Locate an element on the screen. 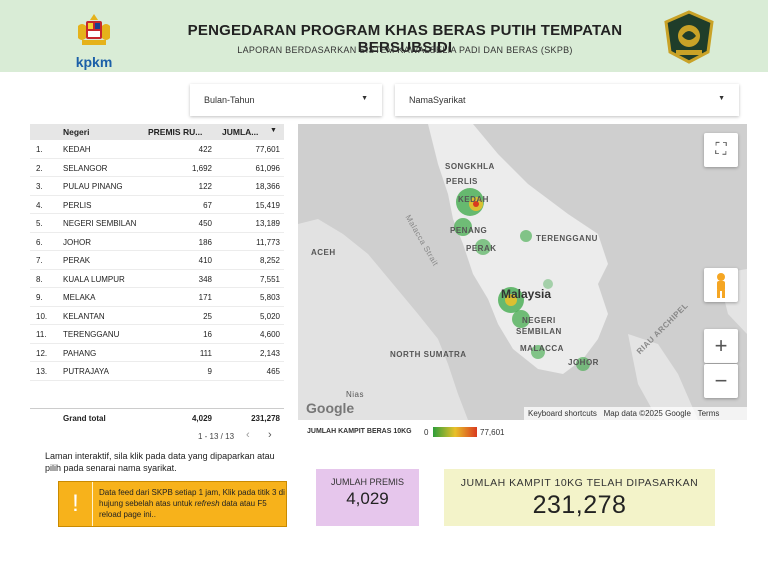 This screenshot has height=577, width=768. row-jumlah: 5,020 is located at coordinates (269, 316).